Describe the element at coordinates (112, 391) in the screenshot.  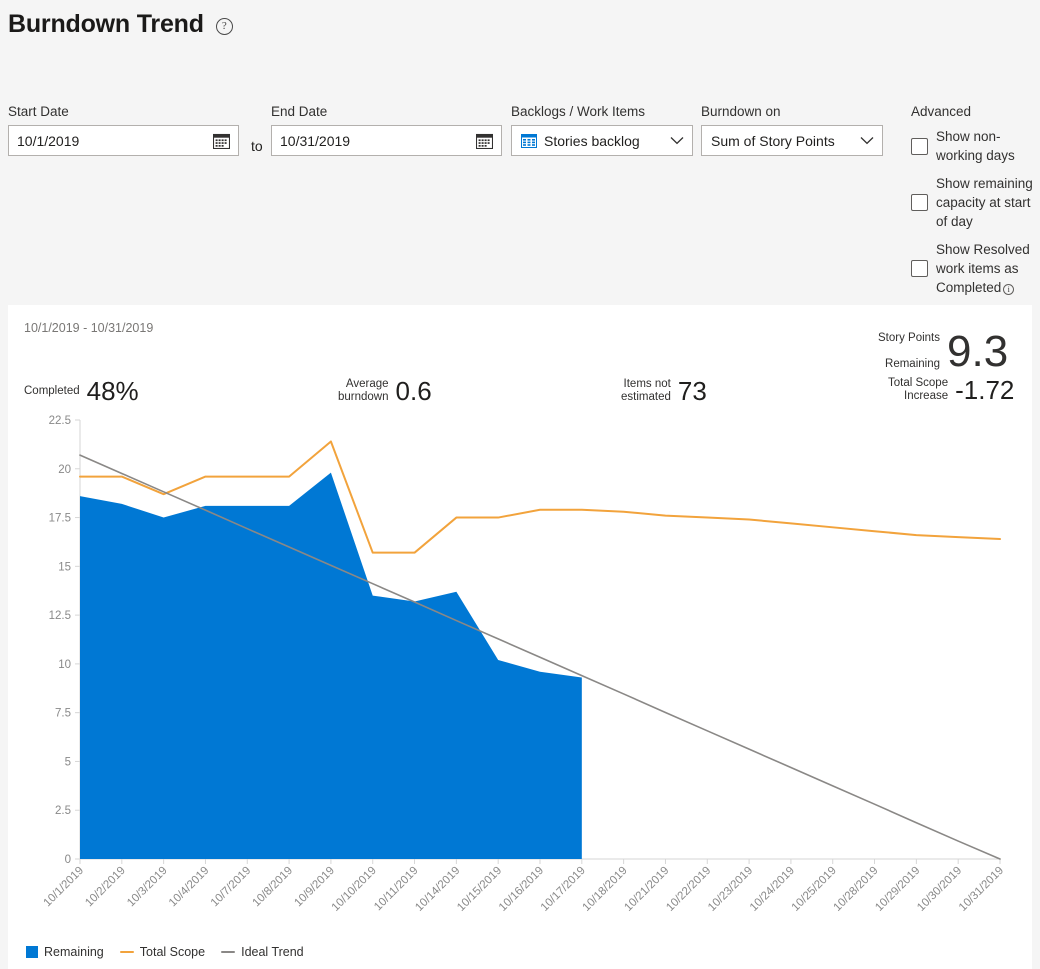
I see `kpi-value: 48%` at that location.